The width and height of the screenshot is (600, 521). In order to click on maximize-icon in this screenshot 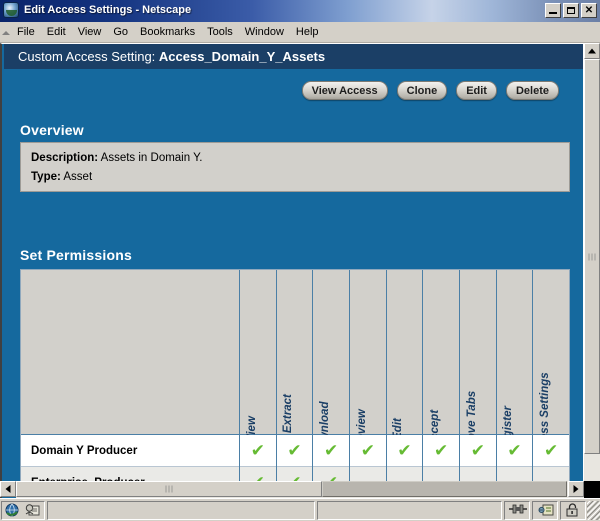, I will do `click(571, 10)`.